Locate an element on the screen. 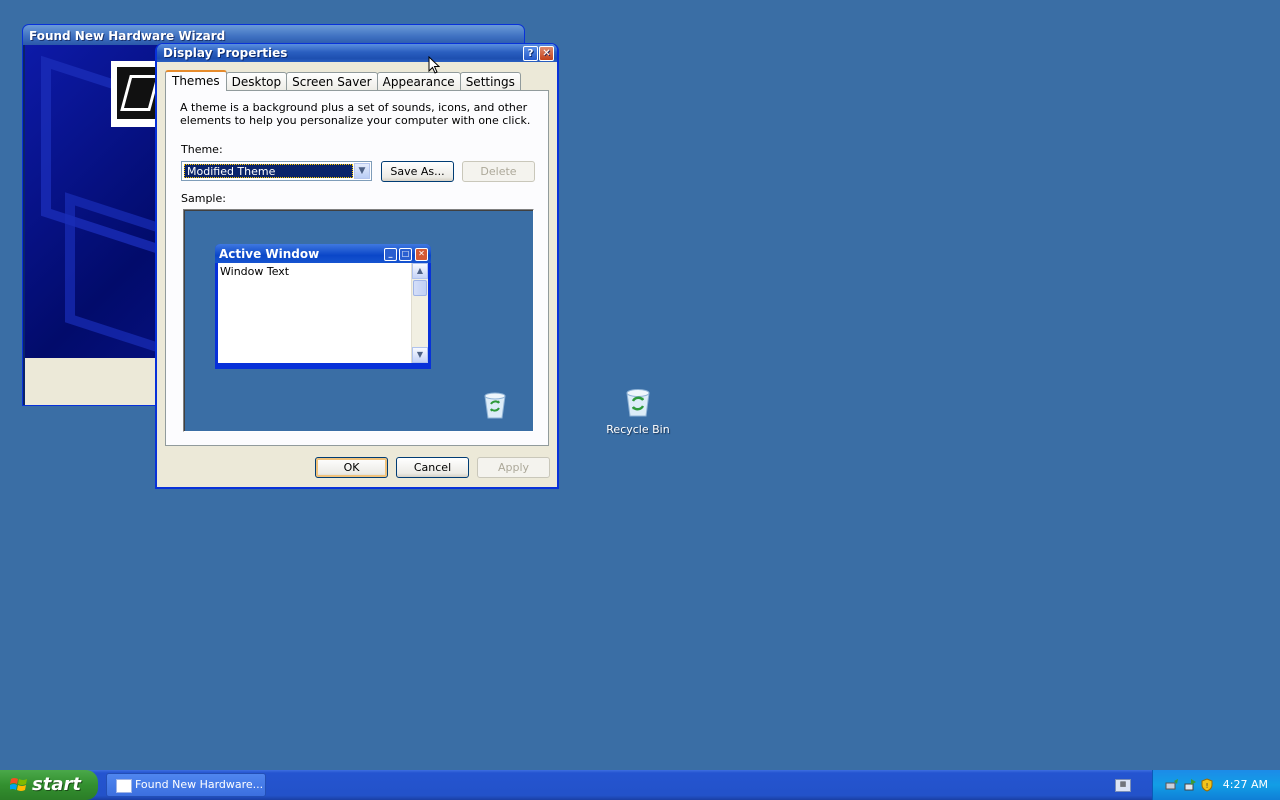 This screenshot has width=1280, height=800. sample-window-title: Active Window is located at coordinates (269, 254).